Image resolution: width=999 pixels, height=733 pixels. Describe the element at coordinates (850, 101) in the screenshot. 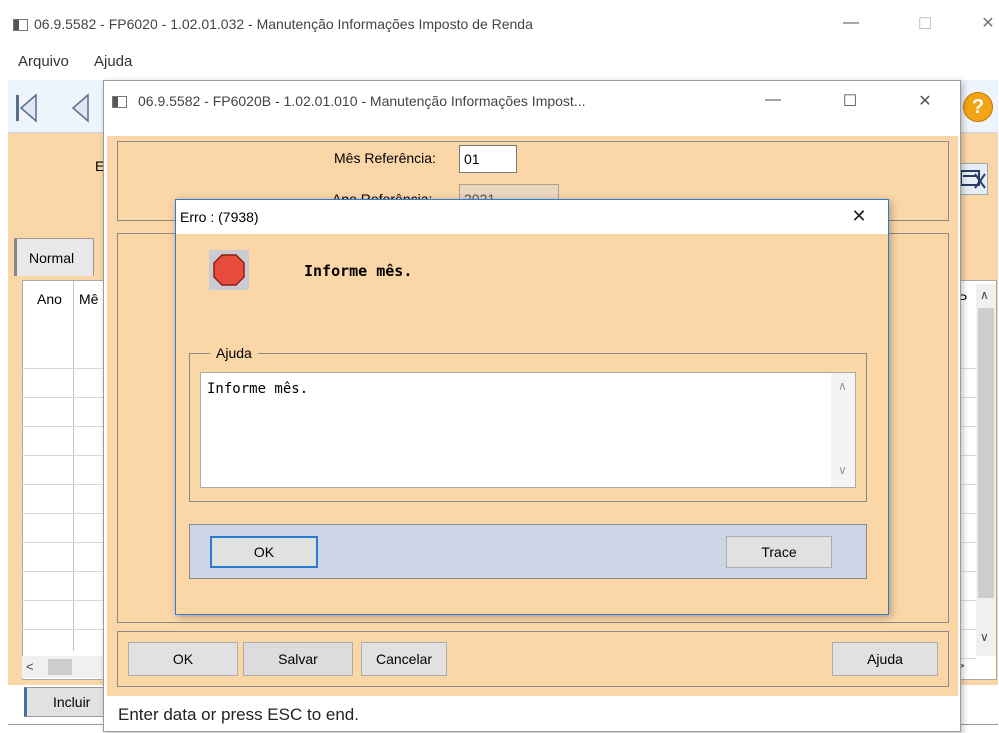

I see `sub-maximize-button: ☐` at that location.